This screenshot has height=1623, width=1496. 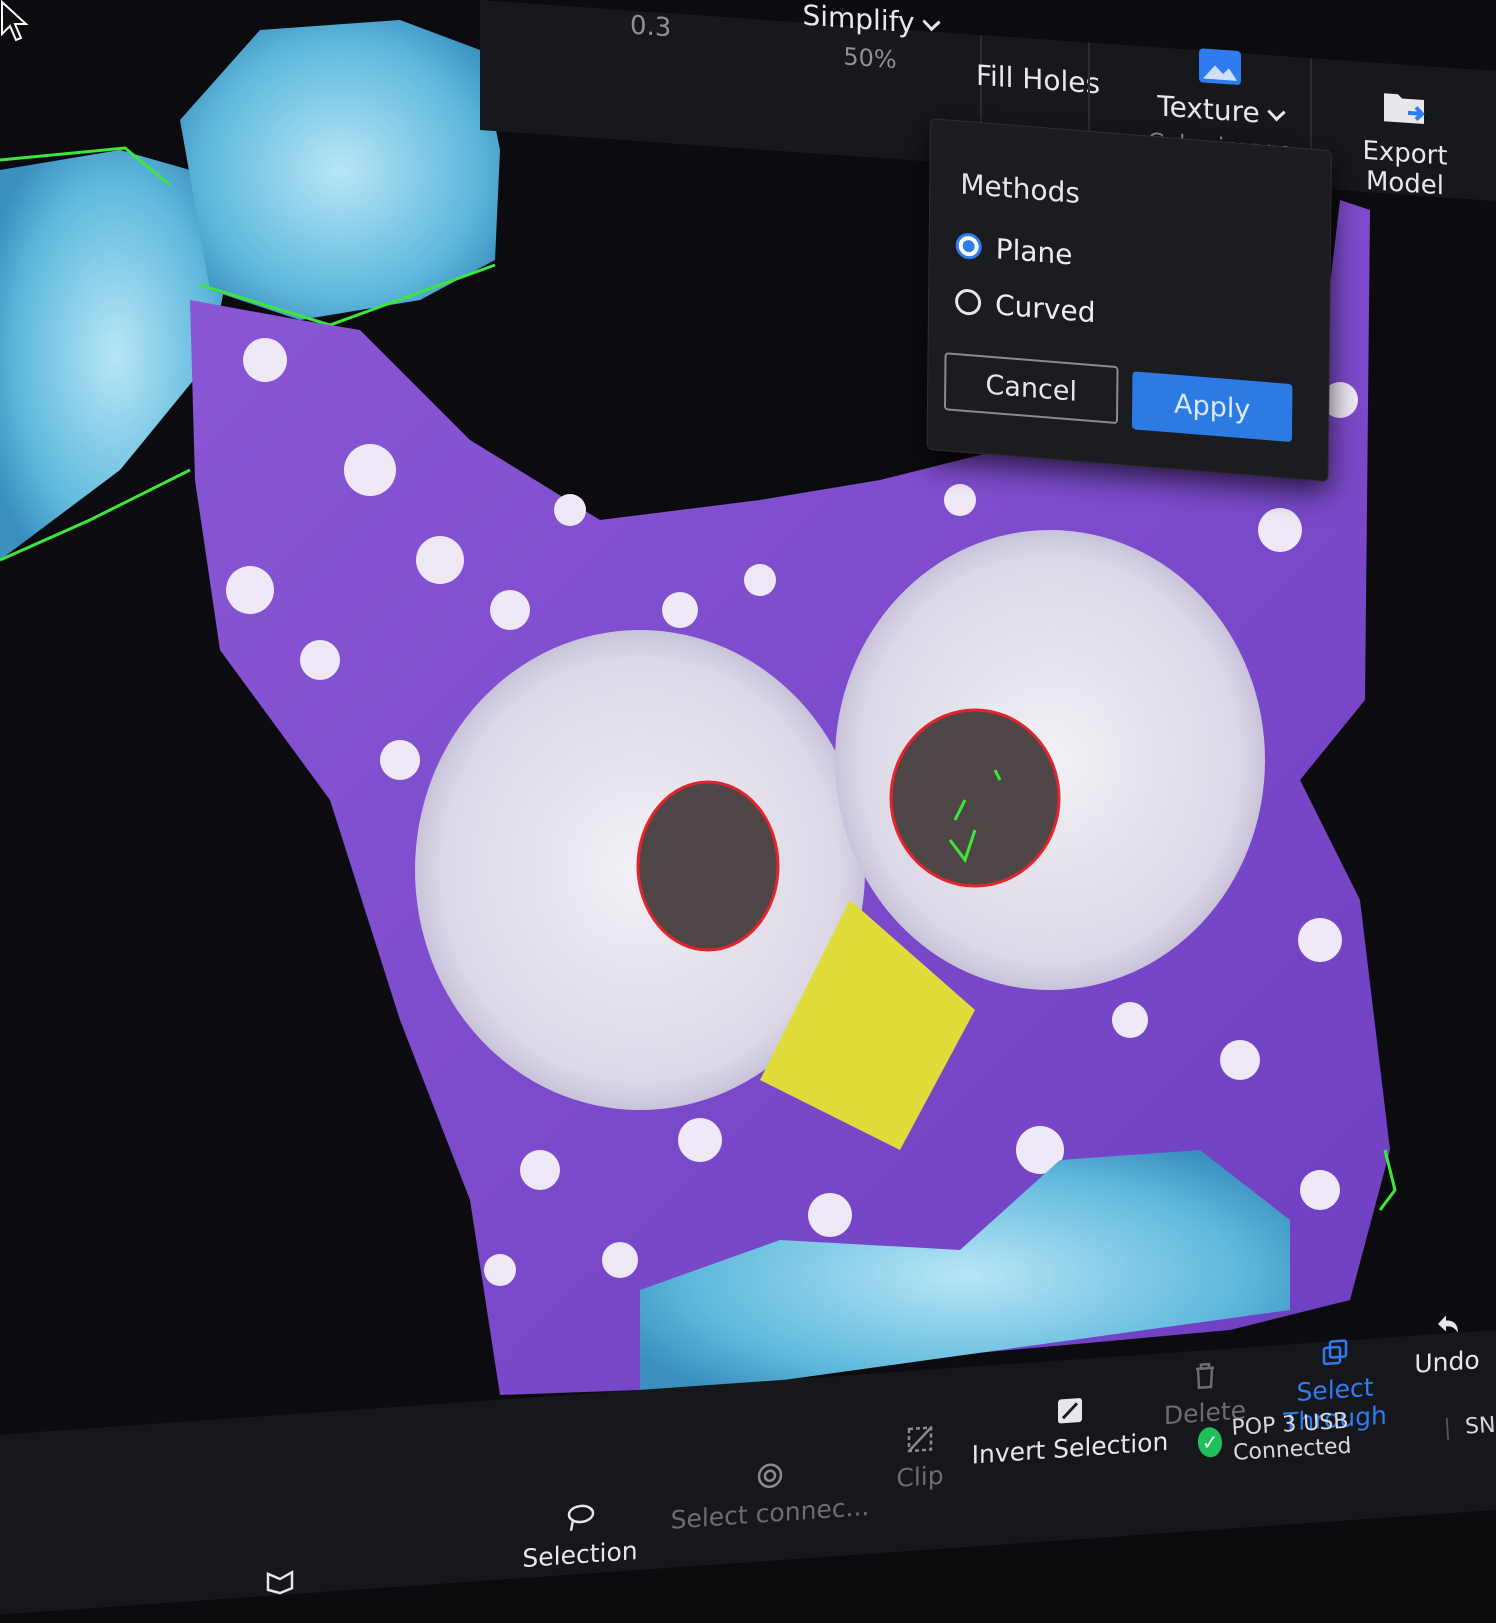 I want to click on clip-button: Clip, so click(x=920, y=1457).